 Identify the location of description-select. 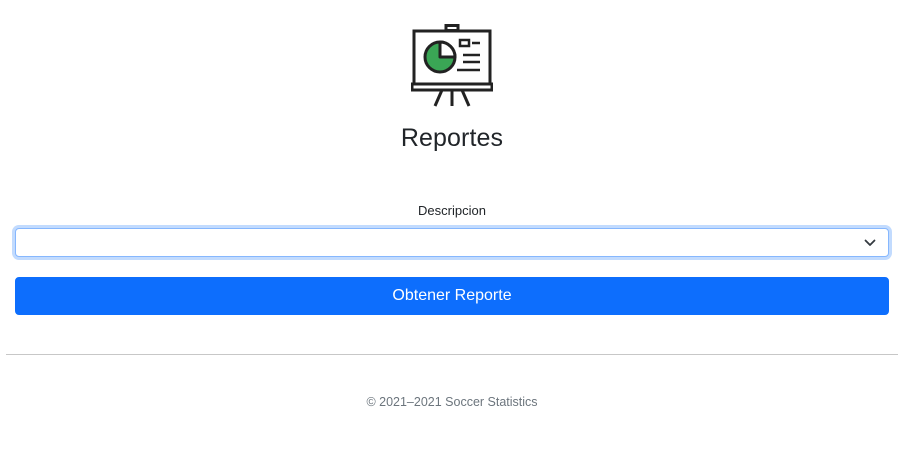
(452, 242).